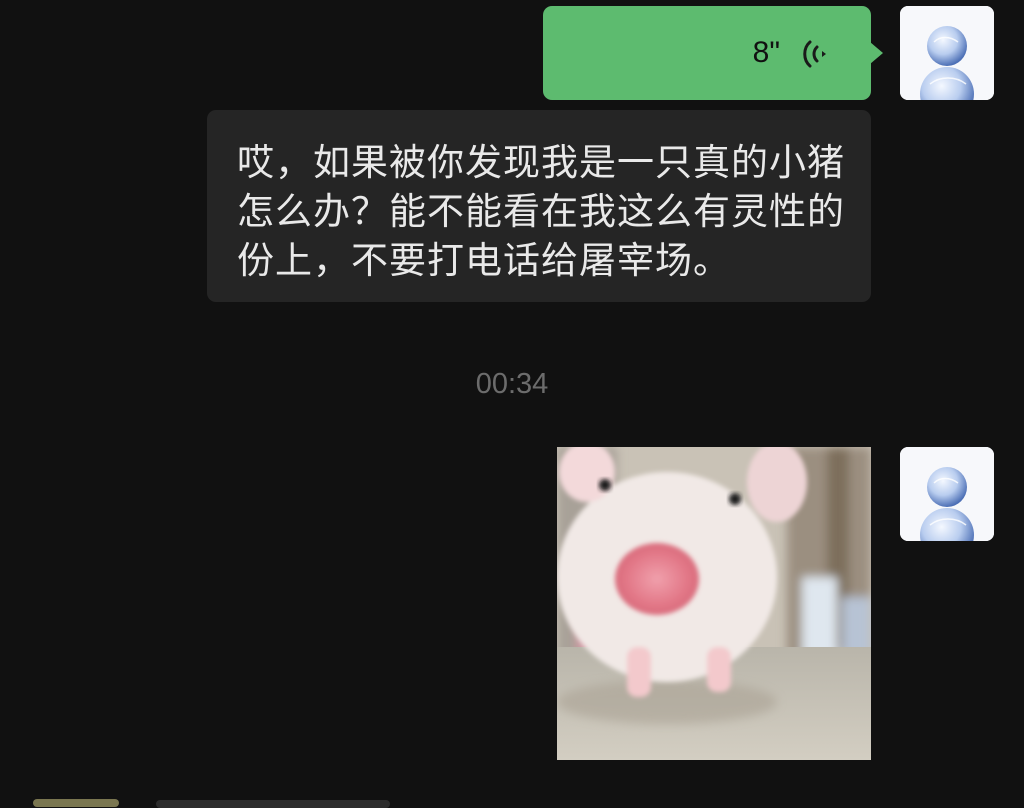  Describe the element at coordinates (512, 384) in the screenshot. I see `chat-timestamp: 00:34` at that location.